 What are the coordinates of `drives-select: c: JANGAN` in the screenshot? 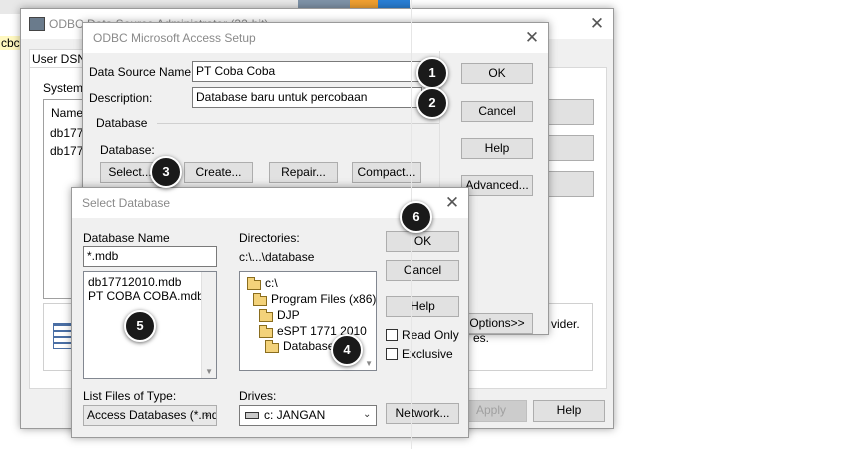 It's located at (308, 415).